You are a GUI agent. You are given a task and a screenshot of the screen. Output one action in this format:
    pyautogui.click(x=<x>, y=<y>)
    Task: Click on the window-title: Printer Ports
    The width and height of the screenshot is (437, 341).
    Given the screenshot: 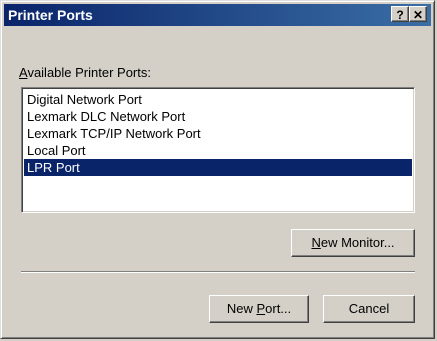 What is the action you would take?
    pyautogui.click(x=50, y=15)
    